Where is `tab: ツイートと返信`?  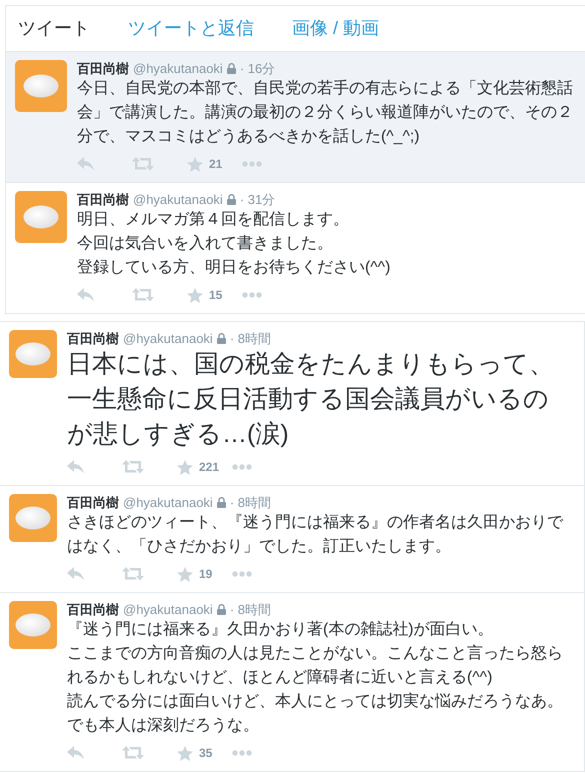
tab: ツイートと返信 is located at coordinates (191, 28).